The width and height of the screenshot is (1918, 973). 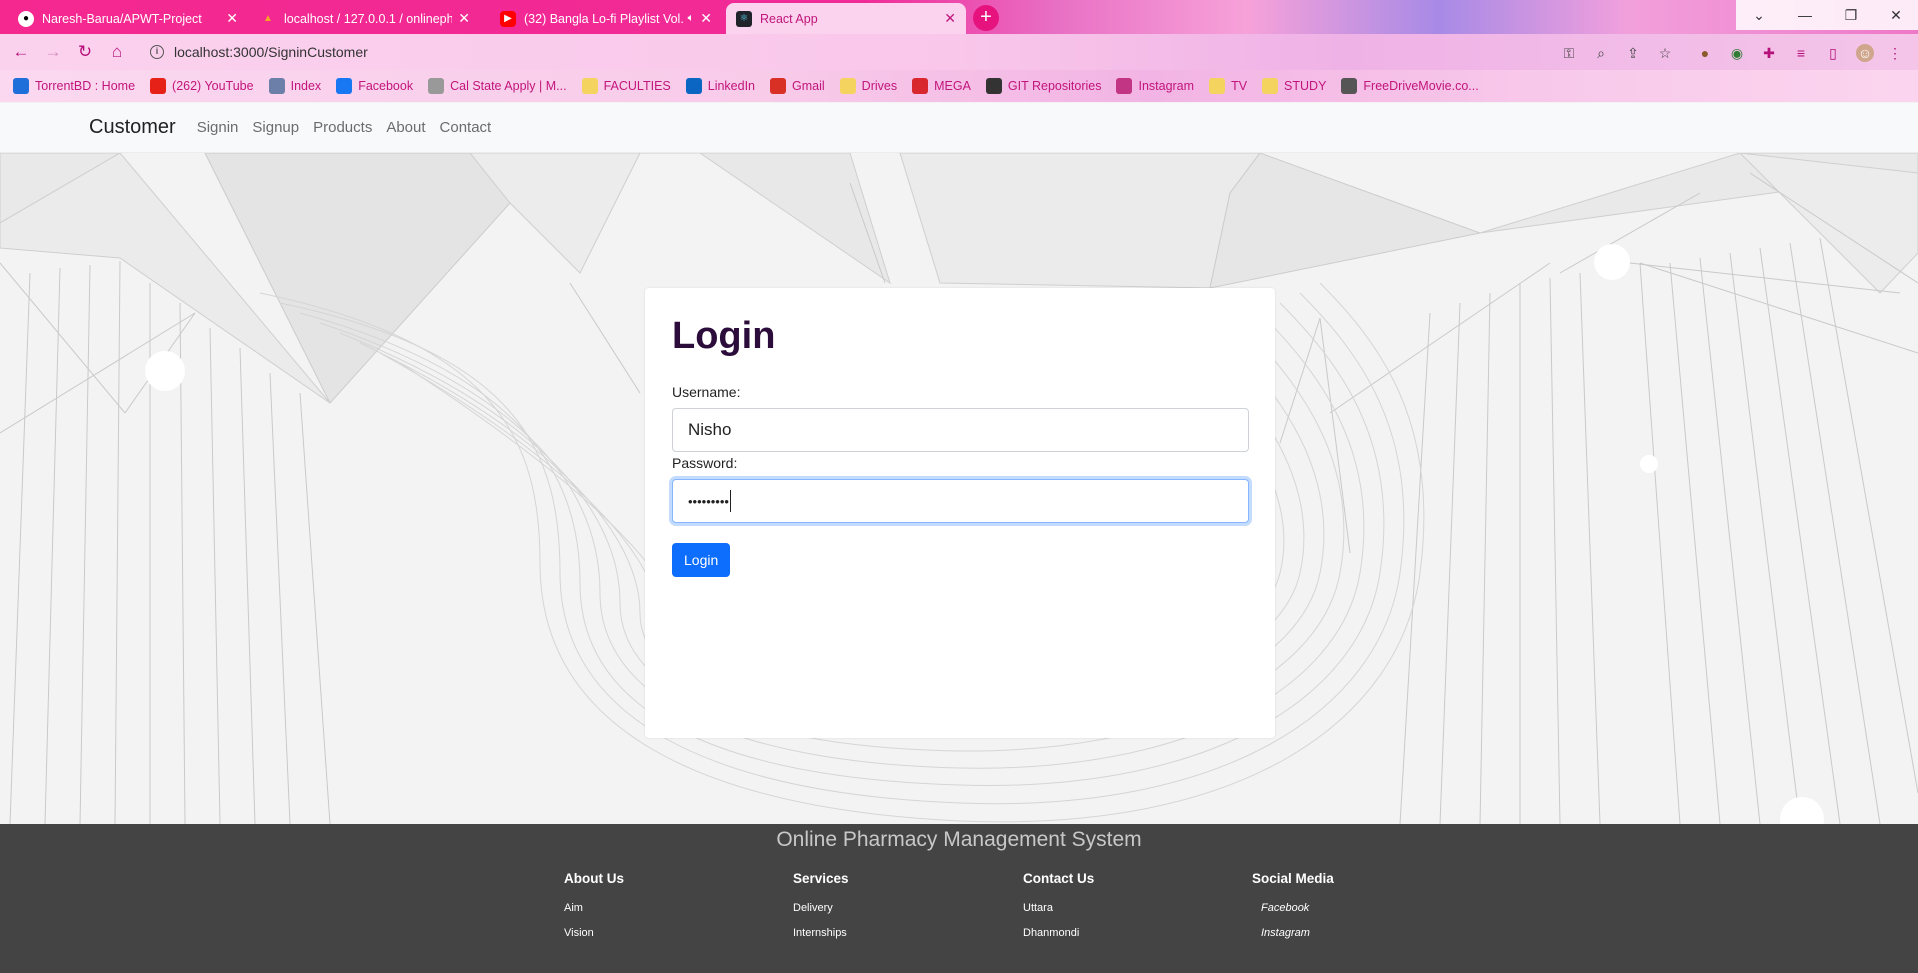 What do you see at coordinates (1293, 878) in the screenshot?
I see `footer-heading: Social Media` at bounding box center [1293, 878].